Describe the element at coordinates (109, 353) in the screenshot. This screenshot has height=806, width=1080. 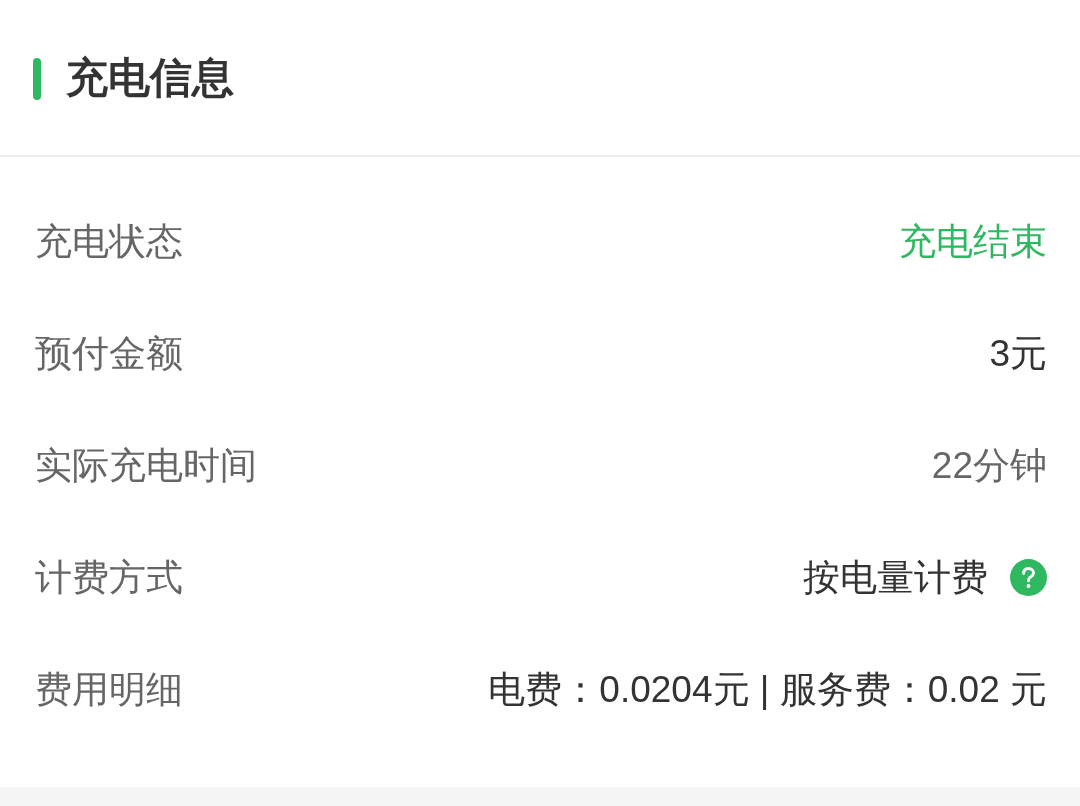
I see `row-label: 预付金额` at that location.